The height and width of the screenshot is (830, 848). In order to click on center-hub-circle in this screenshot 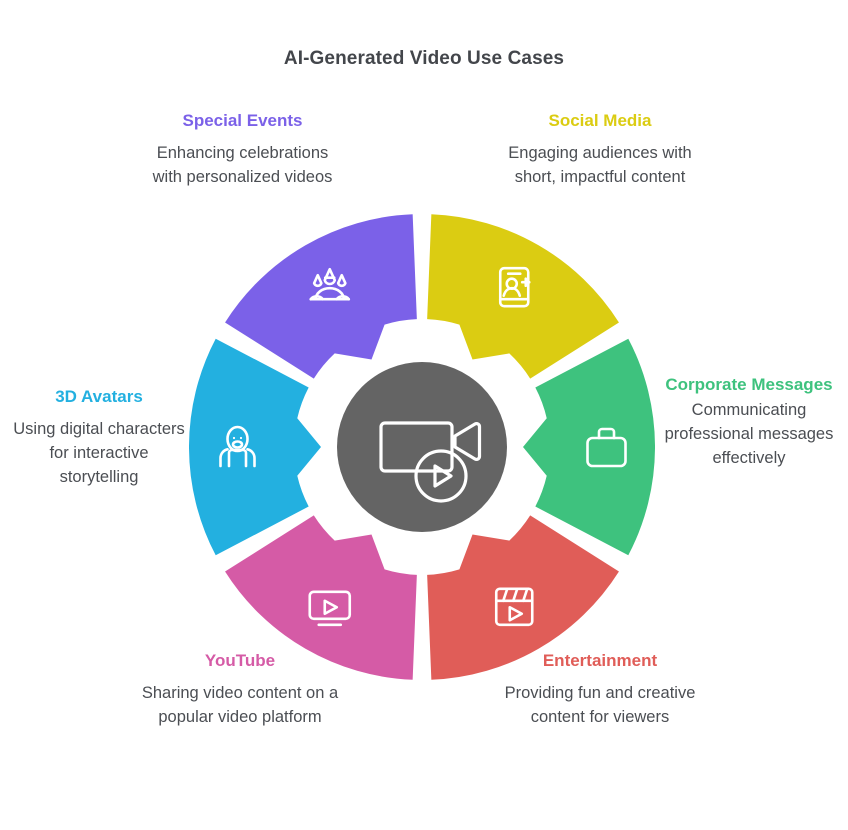, I will do `click(422, 447)`.